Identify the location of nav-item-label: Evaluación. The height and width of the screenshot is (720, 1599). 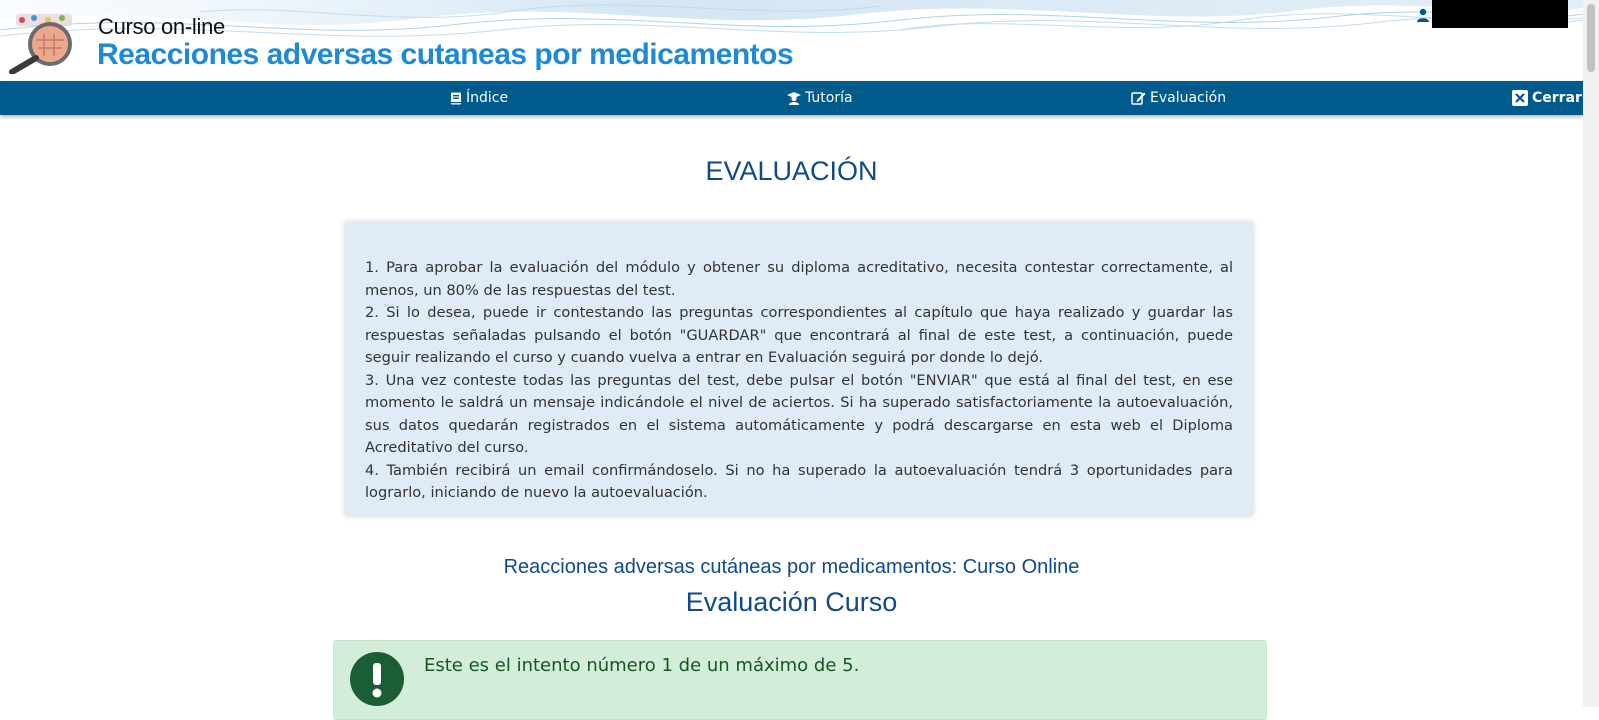
(1188, 98).